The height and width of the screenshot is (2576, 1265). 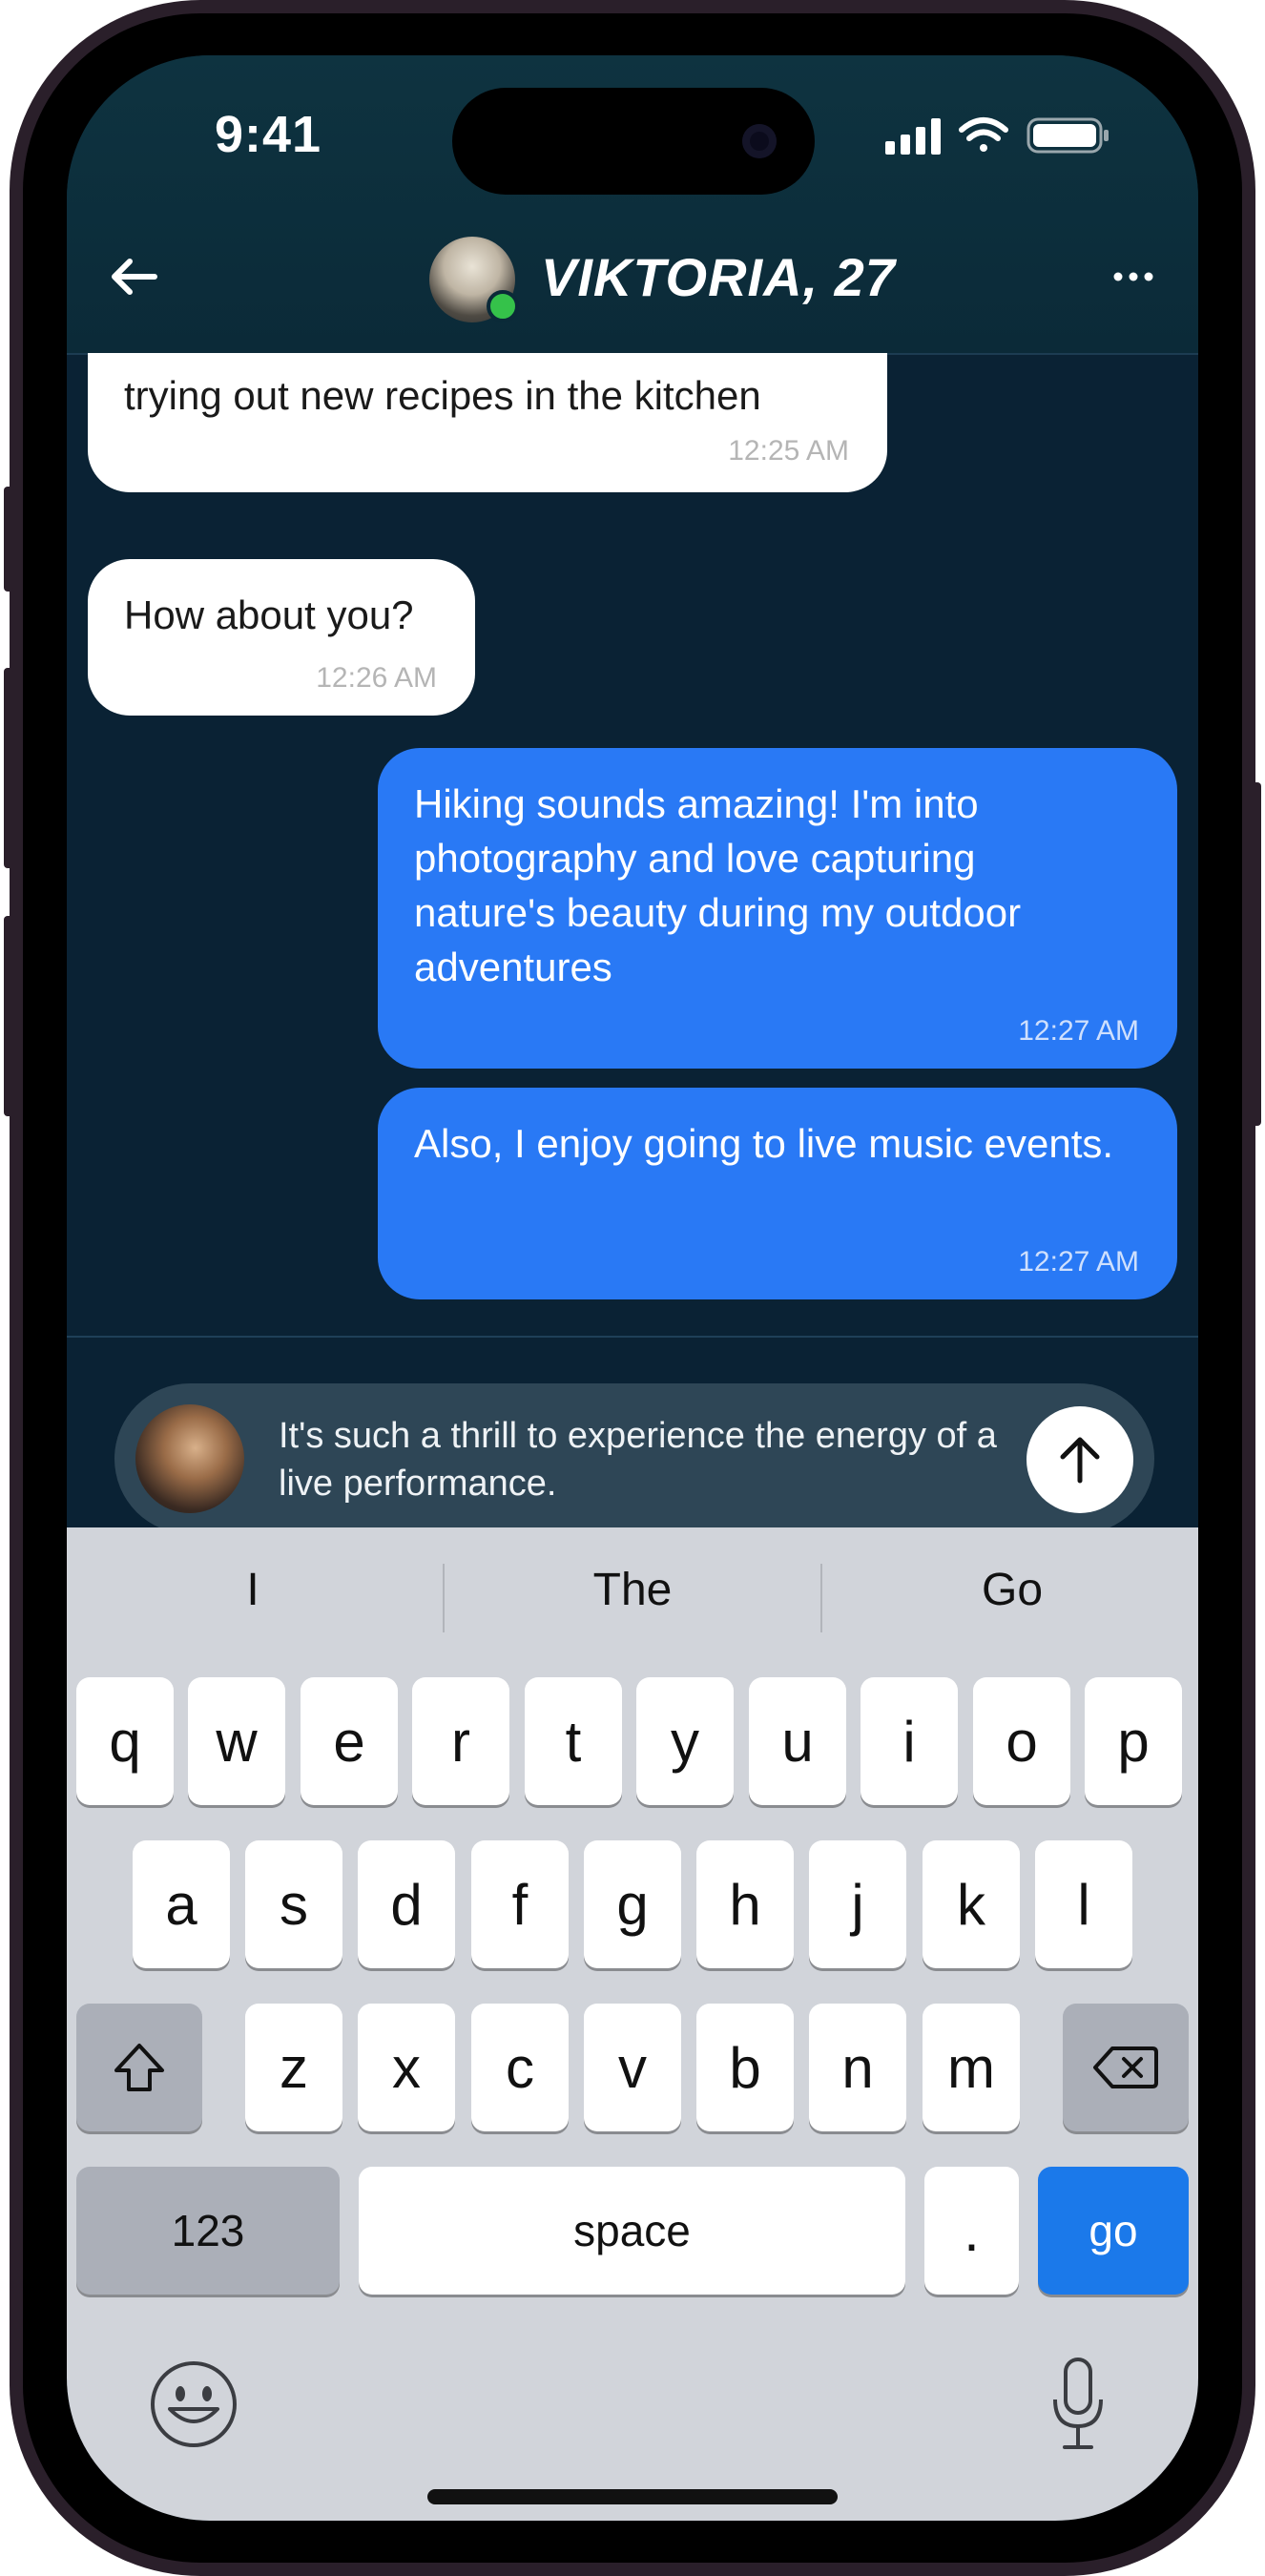 What do you see at coordinates (181, 1904) in the screenshot?
I see `key-a: a` at bounding box center [181, 1904].